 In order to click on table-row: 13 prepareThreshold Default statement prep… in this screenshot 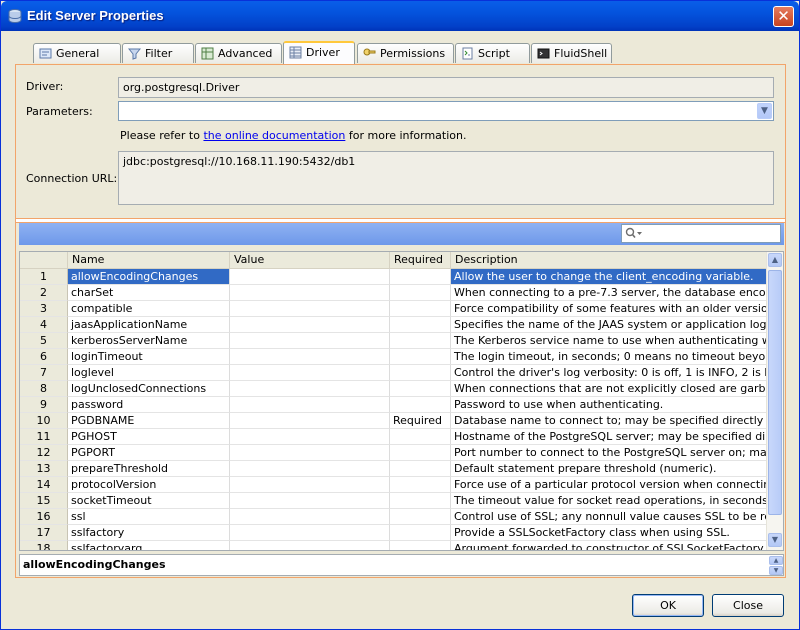, I will do `click(394, 469)`.